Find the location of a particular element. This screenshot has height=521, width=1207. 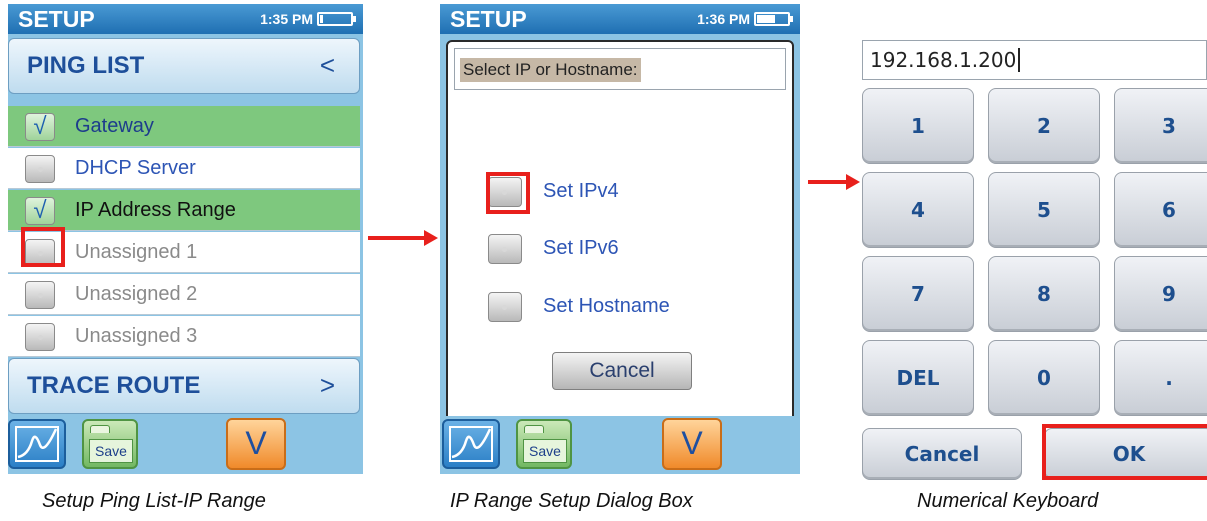

list-item: √ Gateway is located at coordinates (184, 126).